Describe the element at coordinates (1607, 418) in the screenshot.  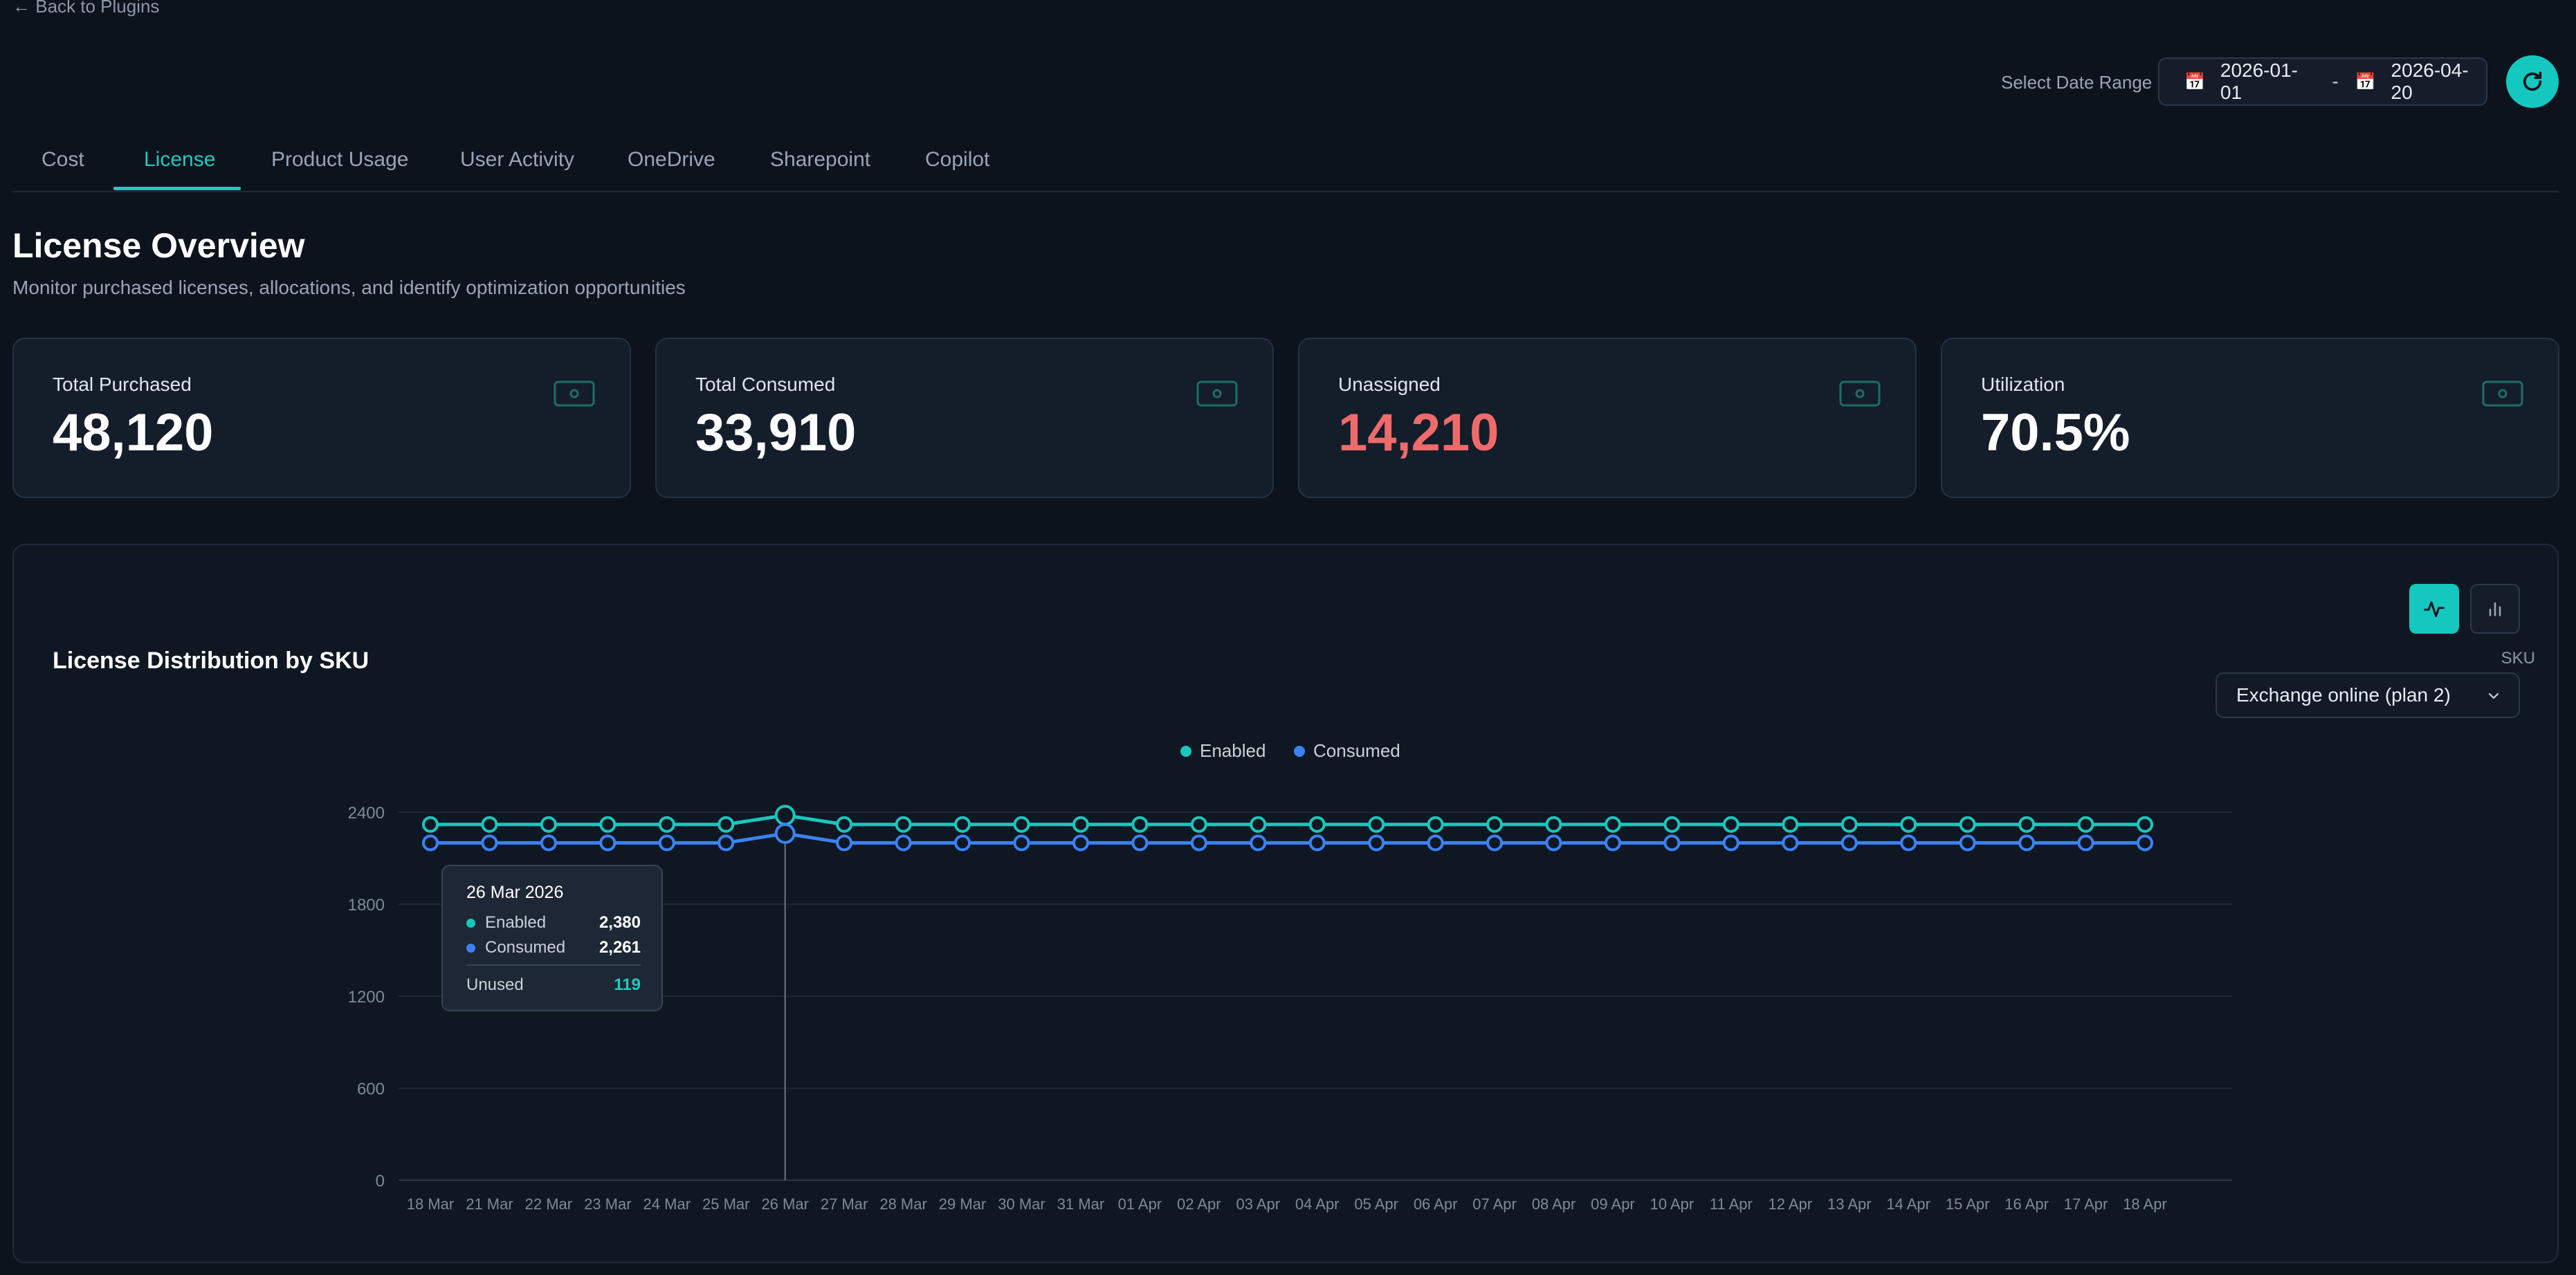
I see `stat-card-unassigned: Unassigned 14,210` at that location.